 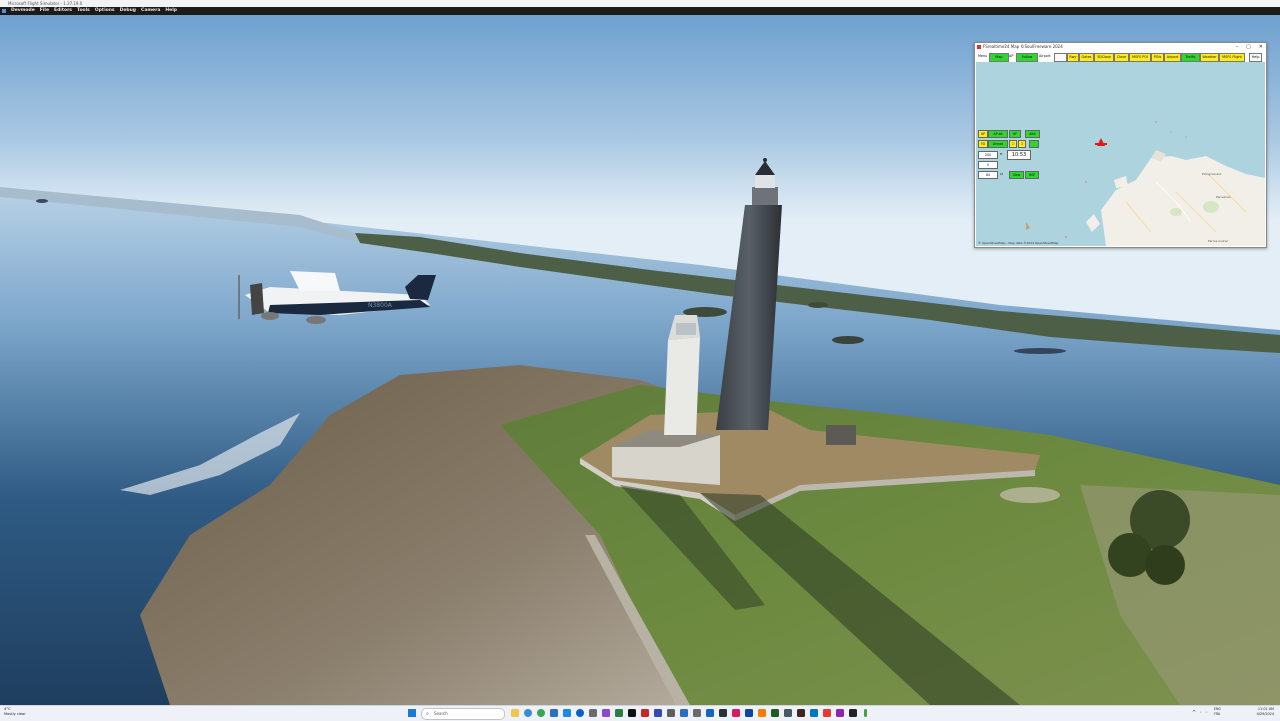 What do you see at coordinates (1172, 57) in the screenshot?
I see `airport-button: Airport` at bounding box center [1172, 57].